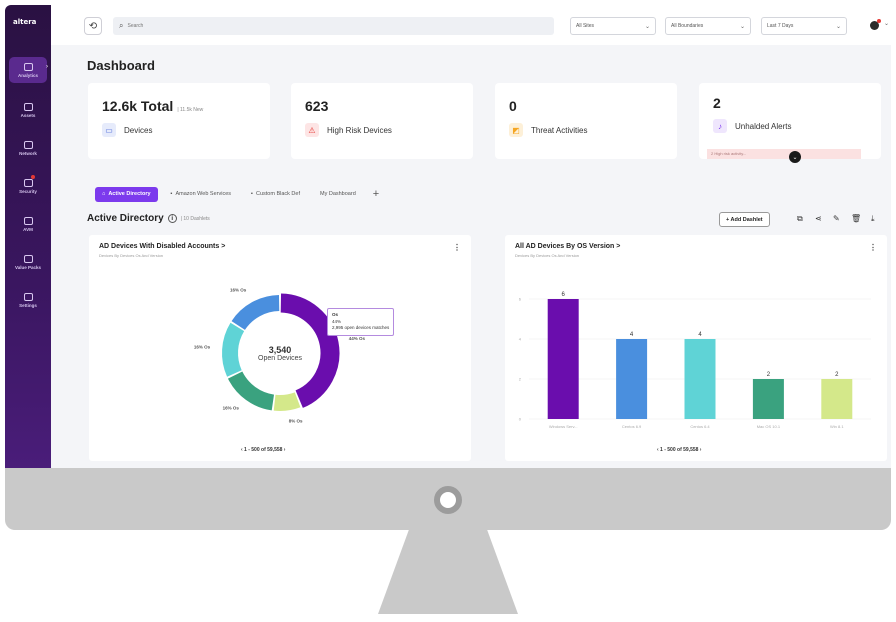  Describe the element at coordinates (856, 218) in the screenshot. I see `trash-icon: 🗑` at that location.